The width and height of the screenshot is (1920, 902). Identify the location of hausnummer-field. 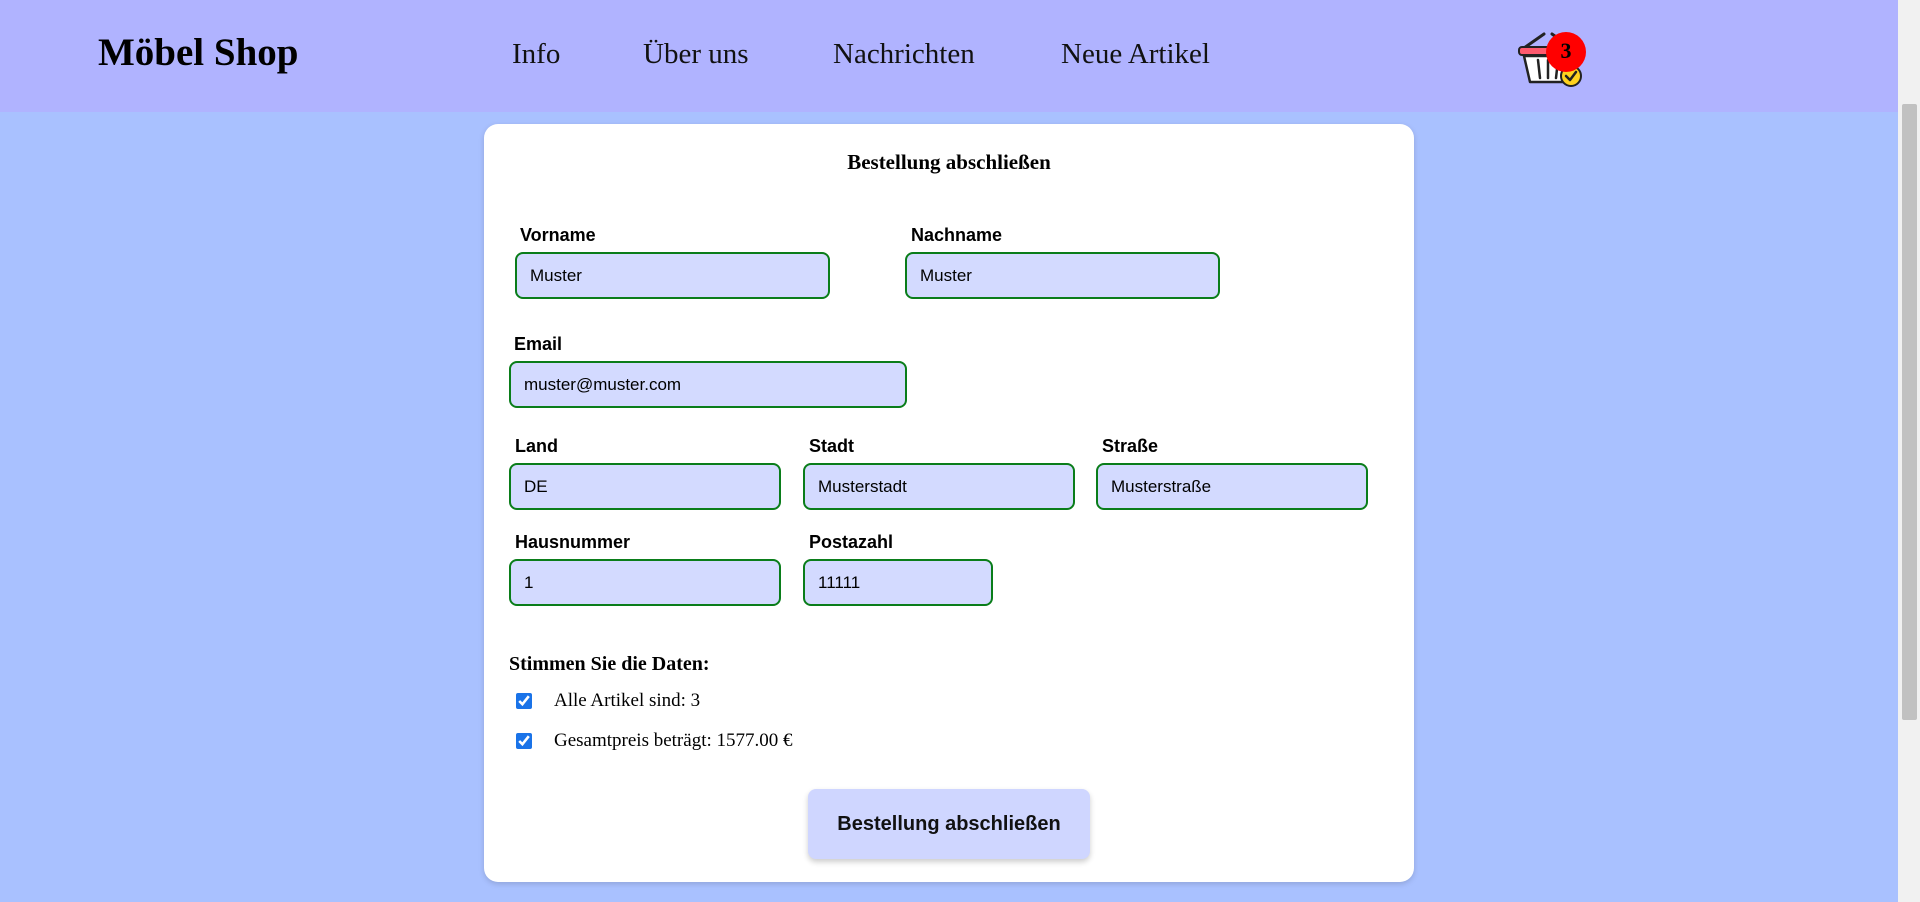
(645, 582).